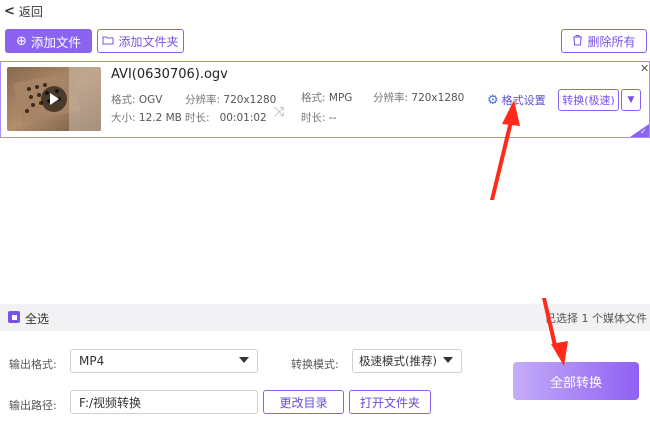 The image size is (650, 423). I want to click on target-resolution: 分辨率: 720x1280, so click(419, 98).